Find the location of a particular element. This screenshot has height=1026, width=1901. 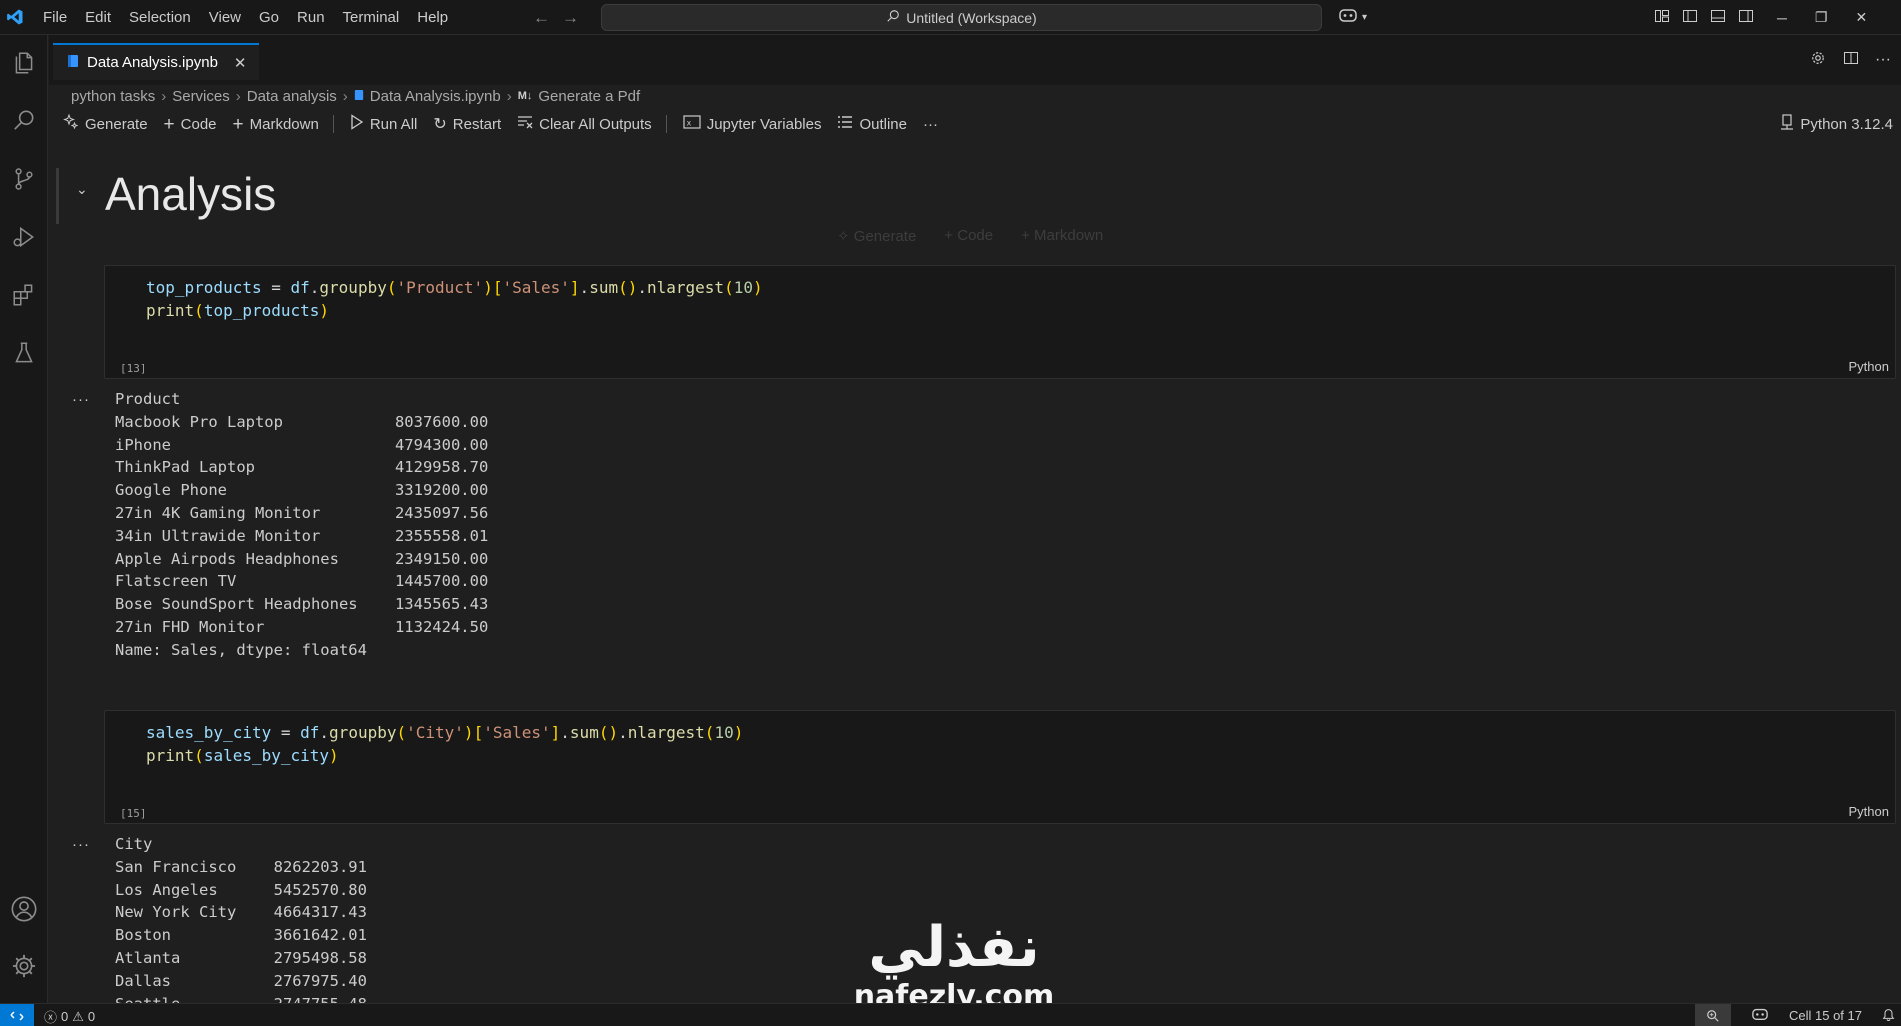

copilot-status-icon is located at coordinates (1760, 1015).